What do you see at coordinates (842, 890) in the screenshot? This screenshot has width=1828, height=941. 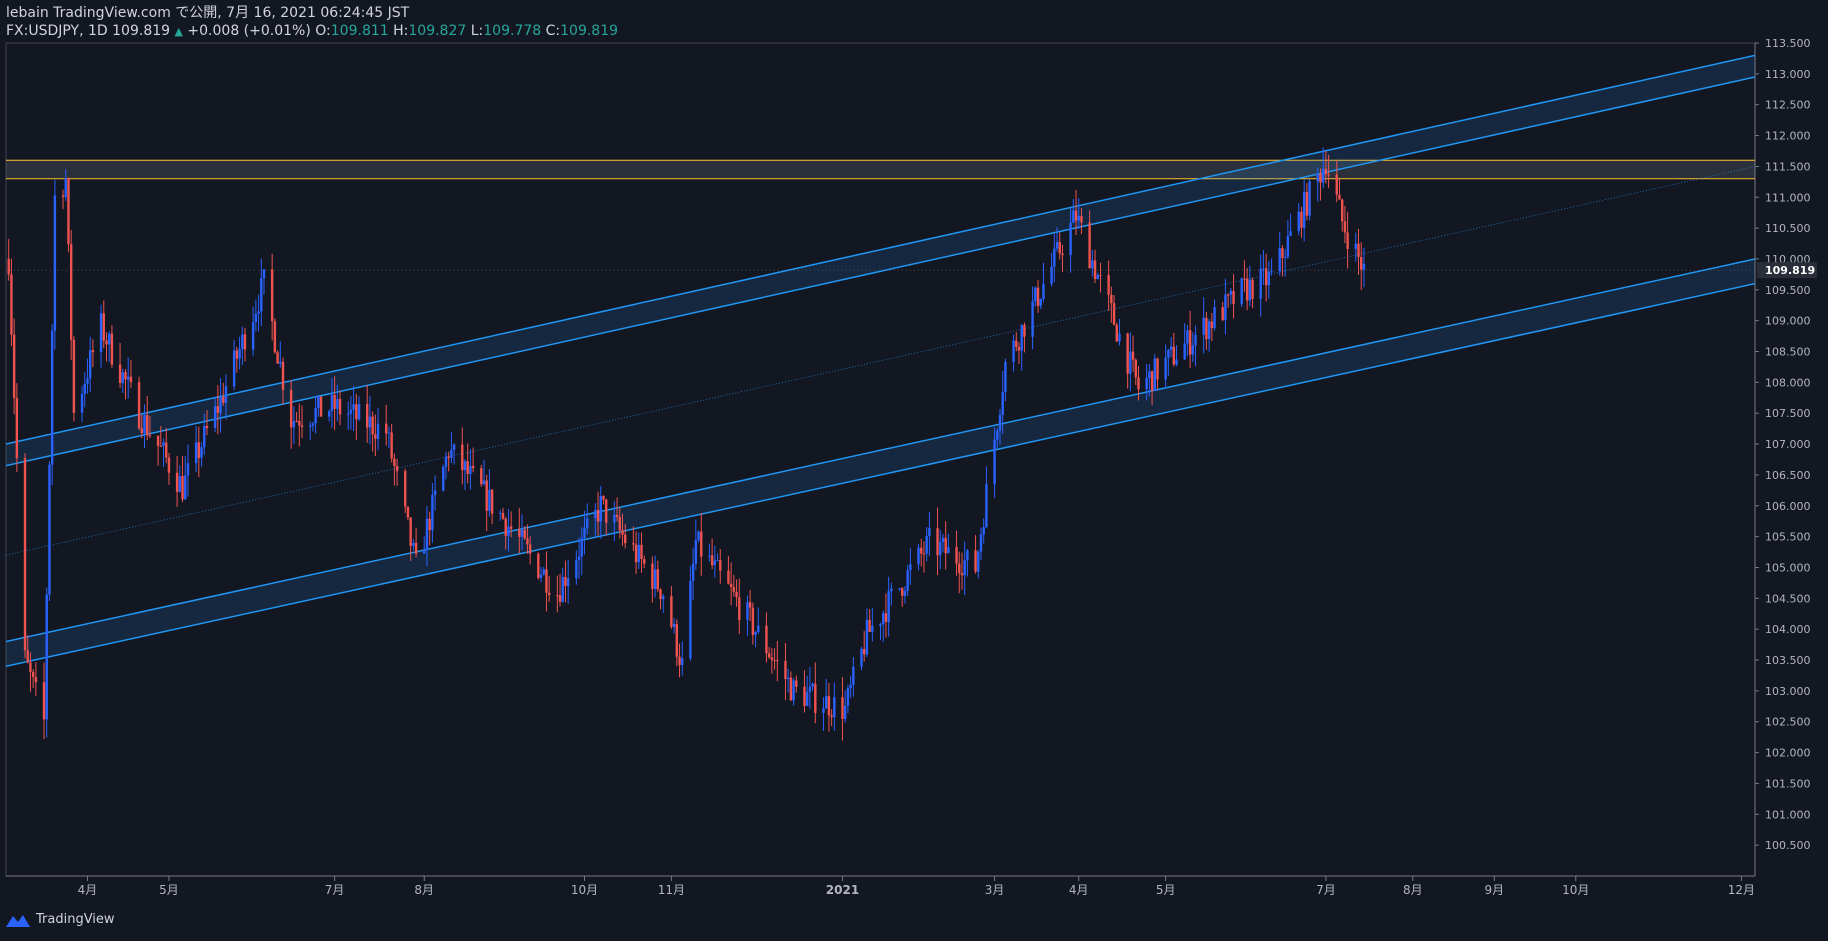 I see `time-tick-label: 2021` at bounding box center [842, 890].